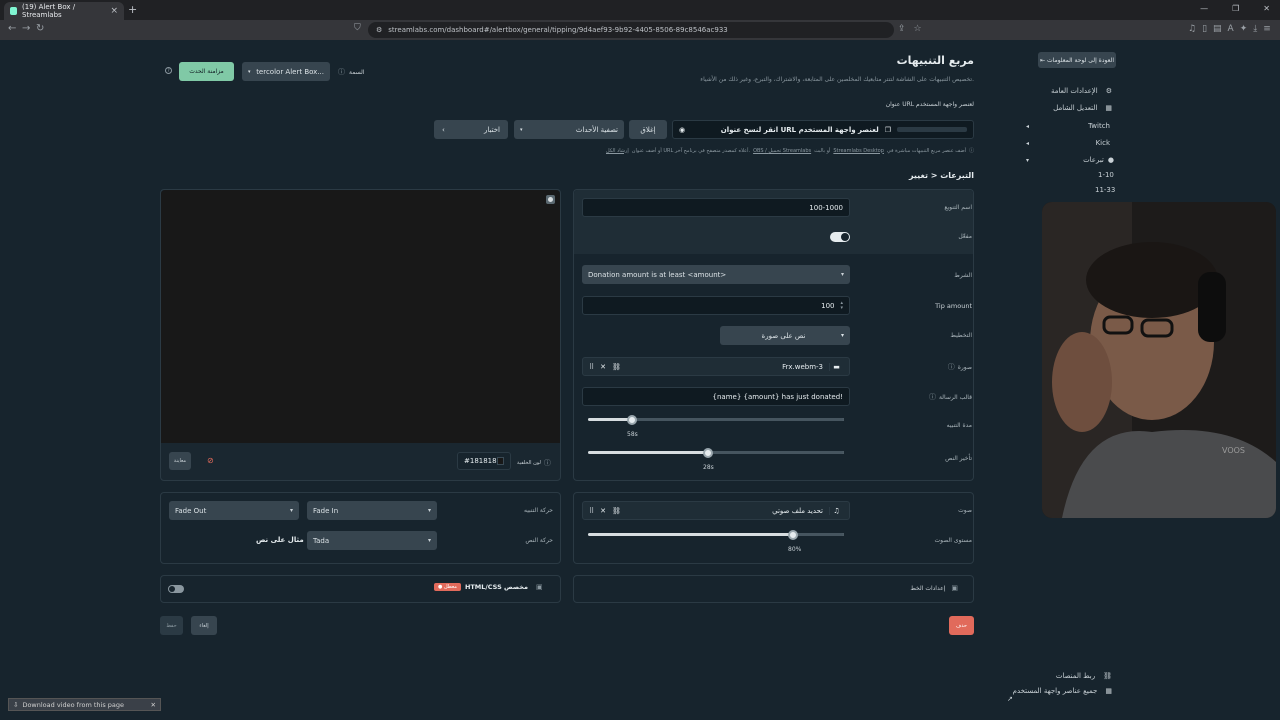  I want to click on variation-name-label: اسم التنويع, so click(958, 207).